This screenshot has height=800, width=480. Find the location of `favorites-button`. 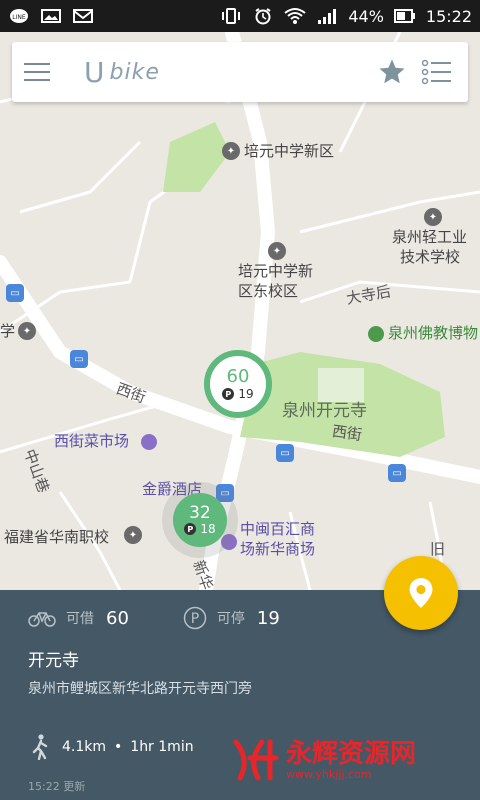

favorites-button is located at coordinates (392, 72).